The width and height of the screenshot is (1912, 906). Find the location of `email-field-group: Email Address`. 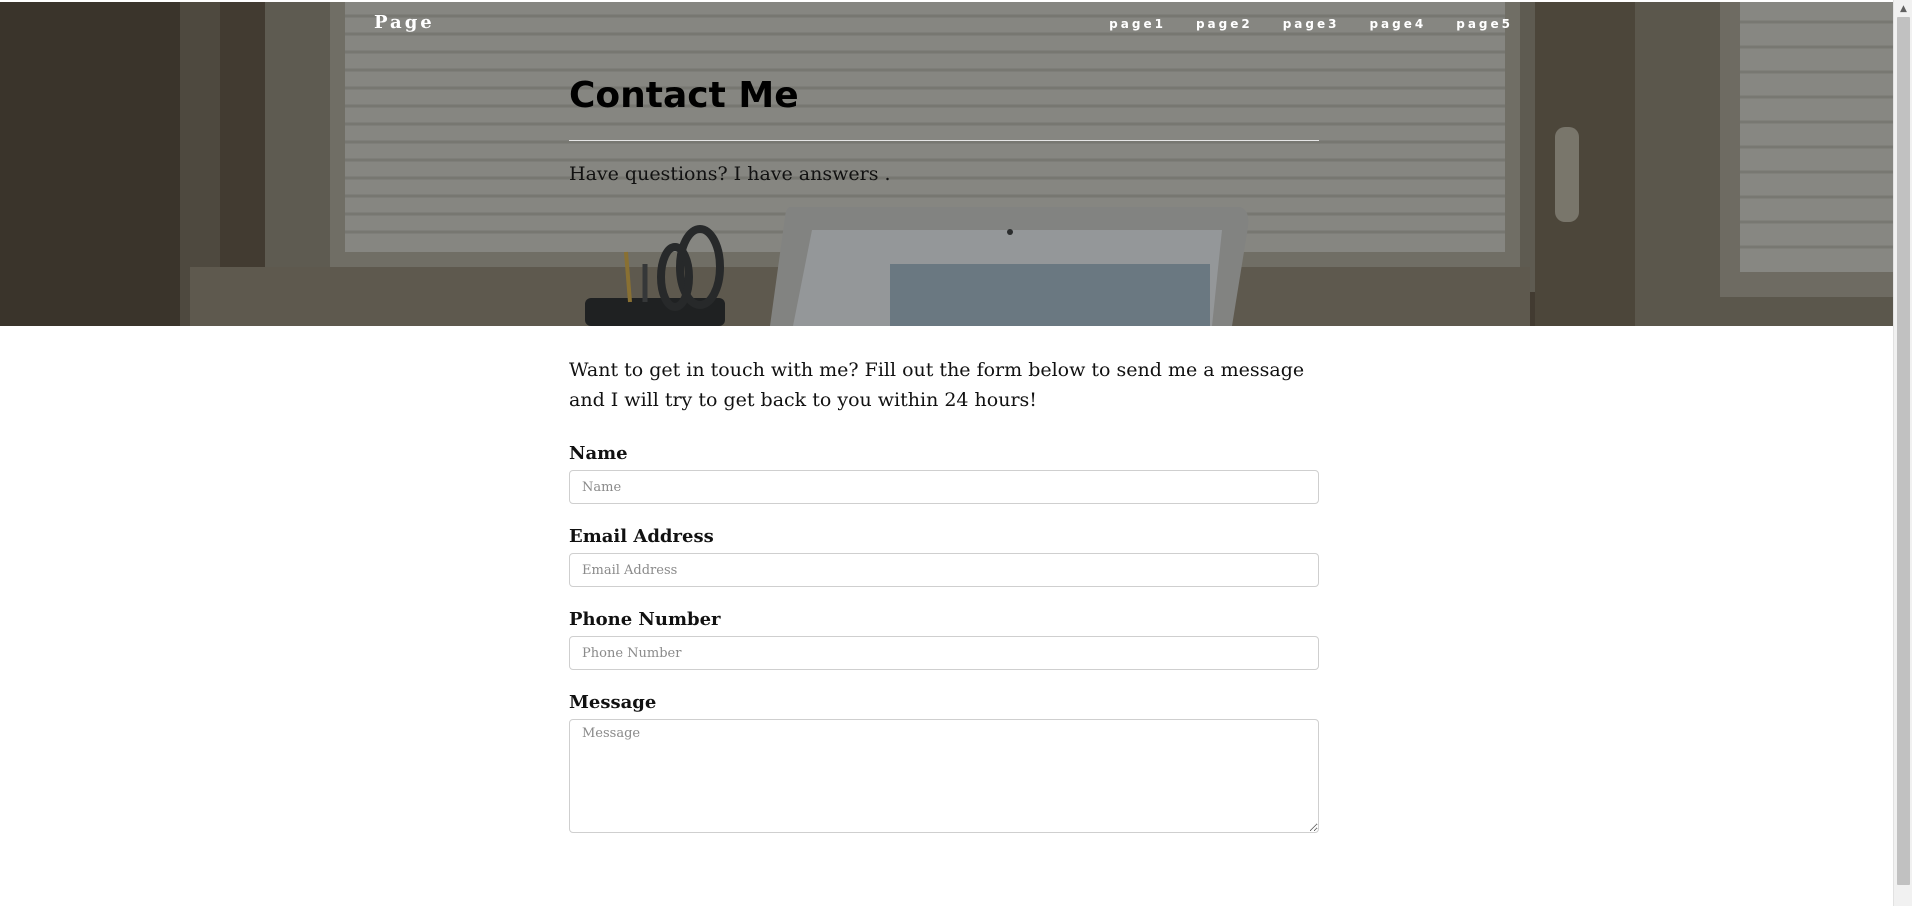

email-field-group: Email Address is located at coordinates (944, 556).